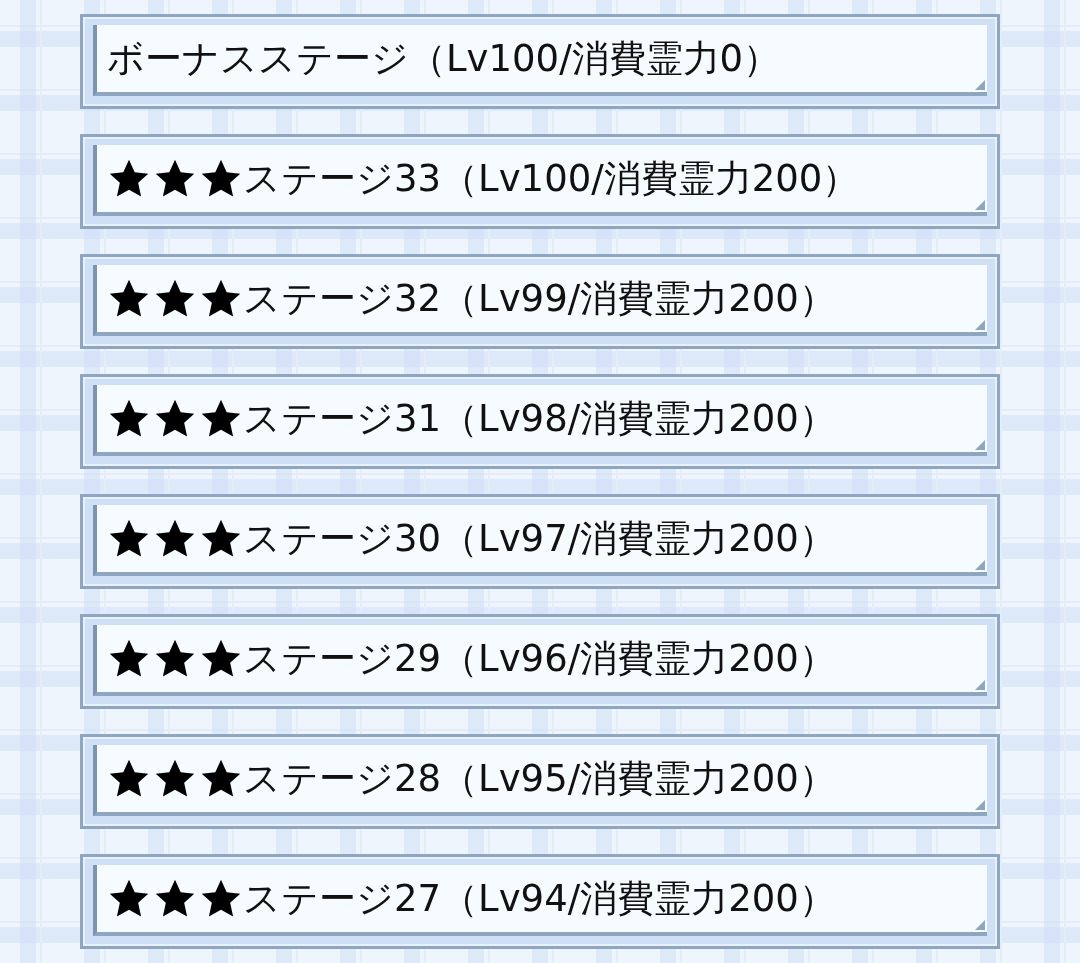 The image size is (1080, 963). I want to click on stage-label: ステージ27（Lv94/消費霊力200）, so click(539, 898).